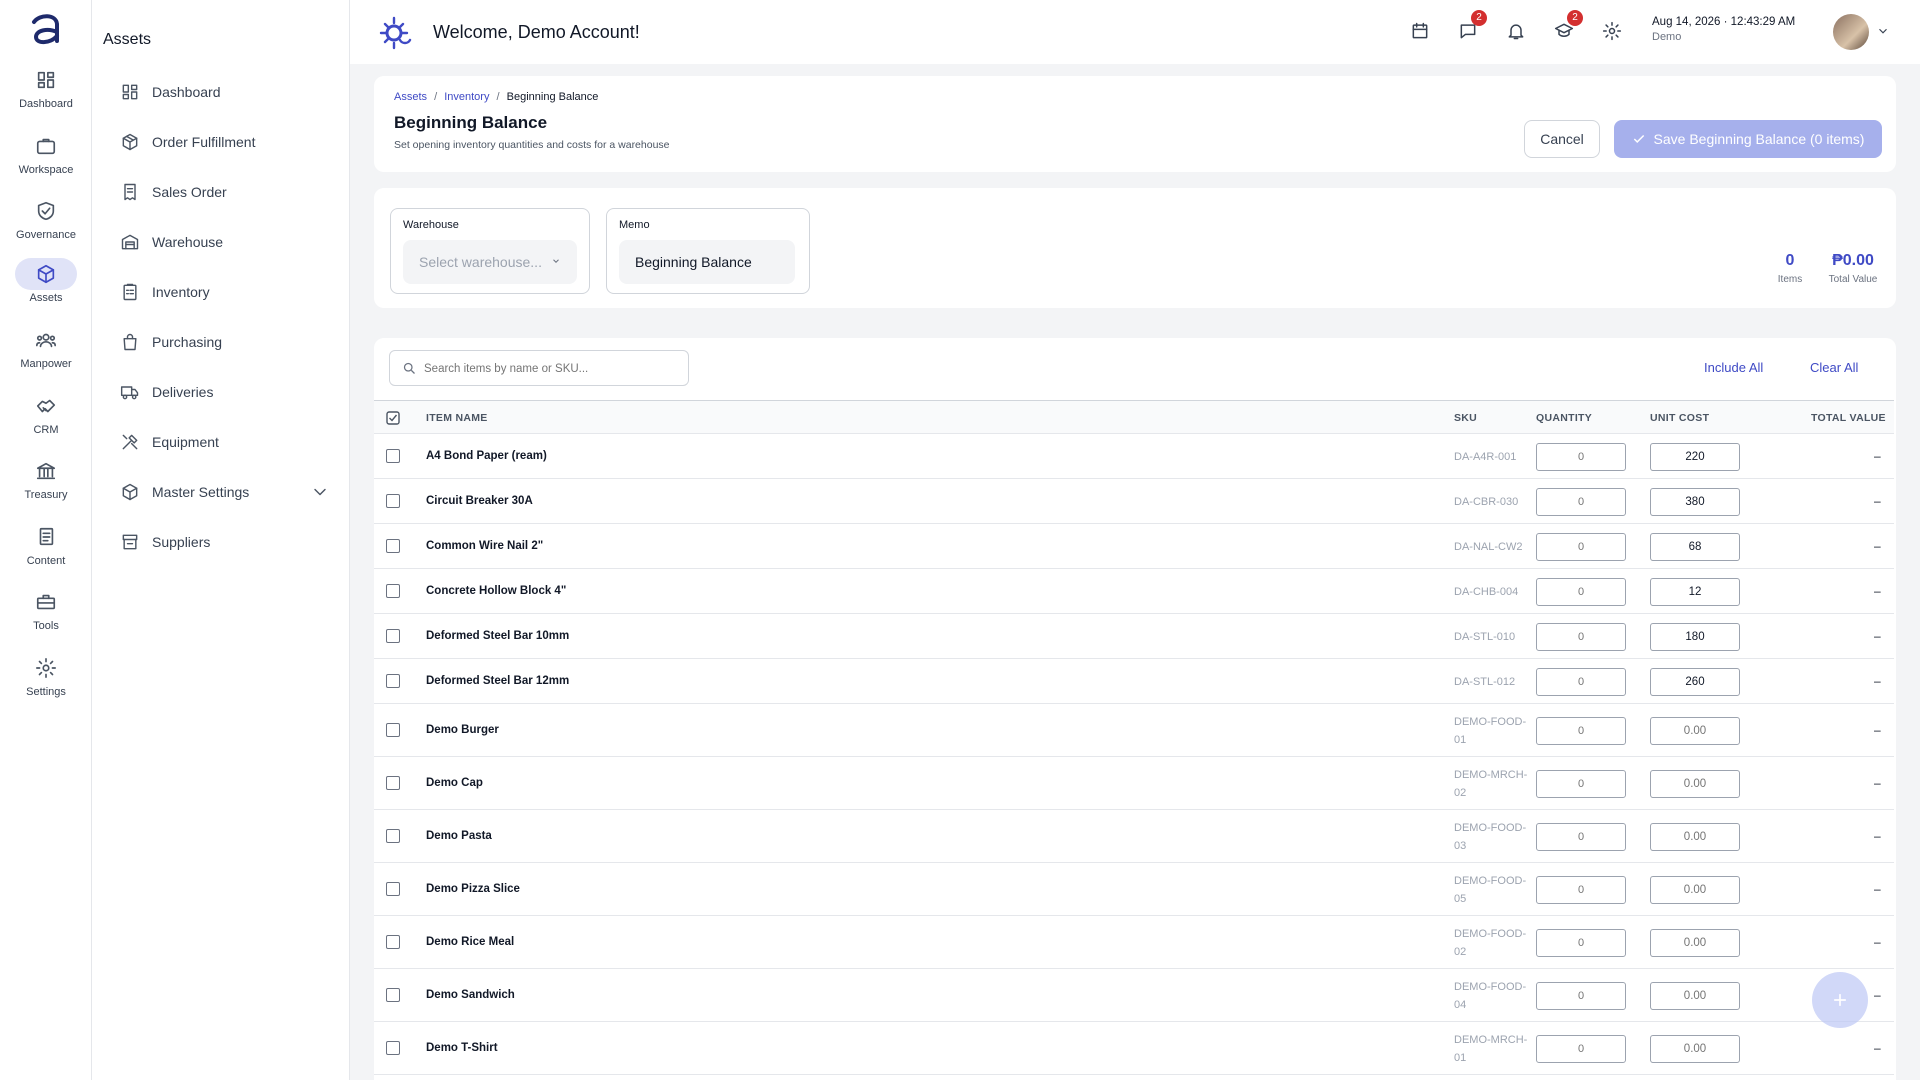  Describe the element at coordinates (46, 158) in the screenshot. I see `rail-item-workspace: Workspace` at that location.